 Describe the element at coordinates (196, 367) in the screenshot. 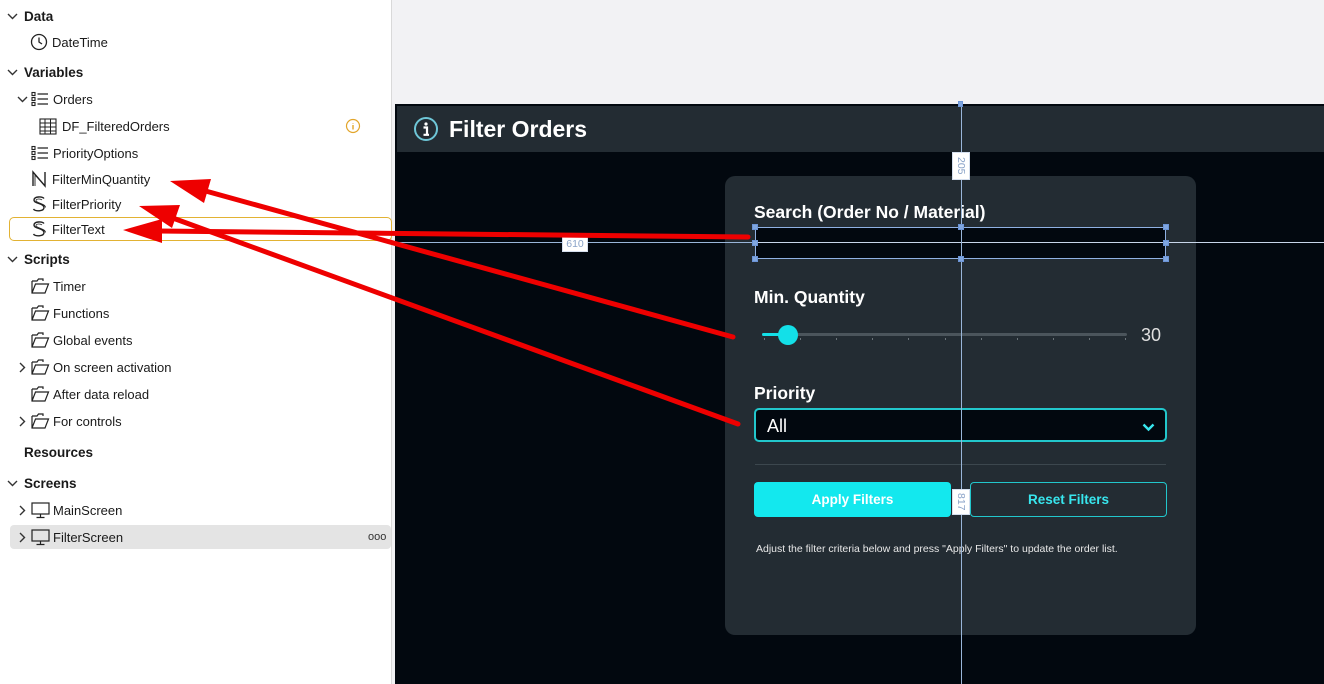

I see `tree-item-on-screen-activation: On screen activation` at that location.